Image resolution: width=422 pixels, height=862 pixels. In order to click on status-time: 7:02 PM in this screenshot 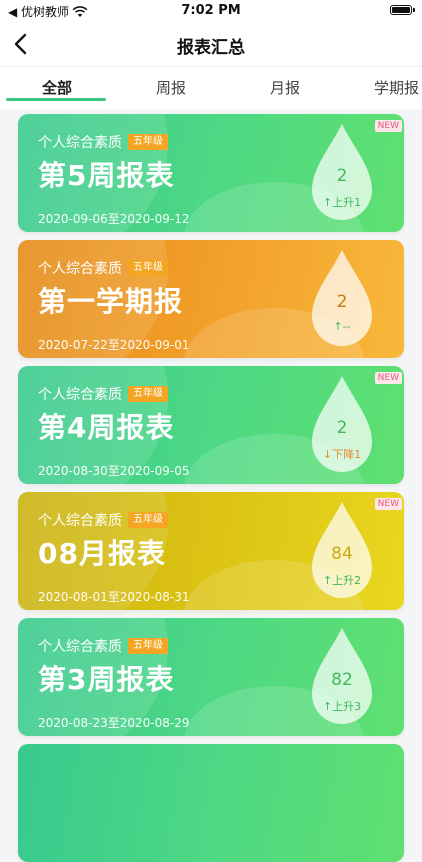, I will do `click(211, 10)`.